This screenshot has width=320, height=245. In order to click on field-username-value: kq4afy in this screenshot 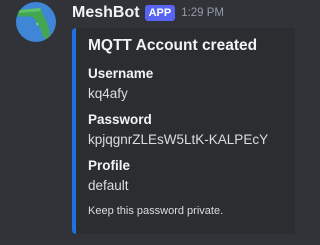, I will do `click(108, 93)`.